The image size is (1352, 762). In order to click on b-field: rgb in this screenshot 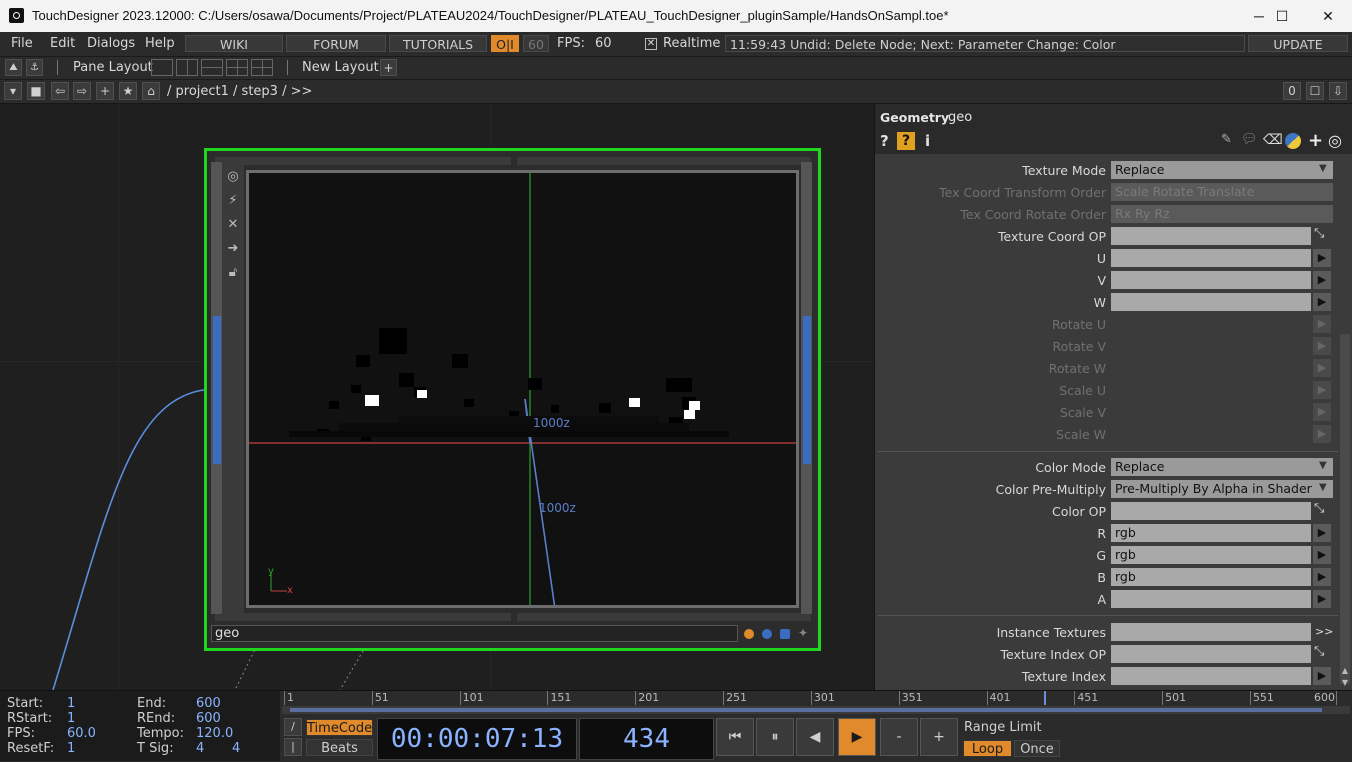, I will do `click(1211, 577)`.